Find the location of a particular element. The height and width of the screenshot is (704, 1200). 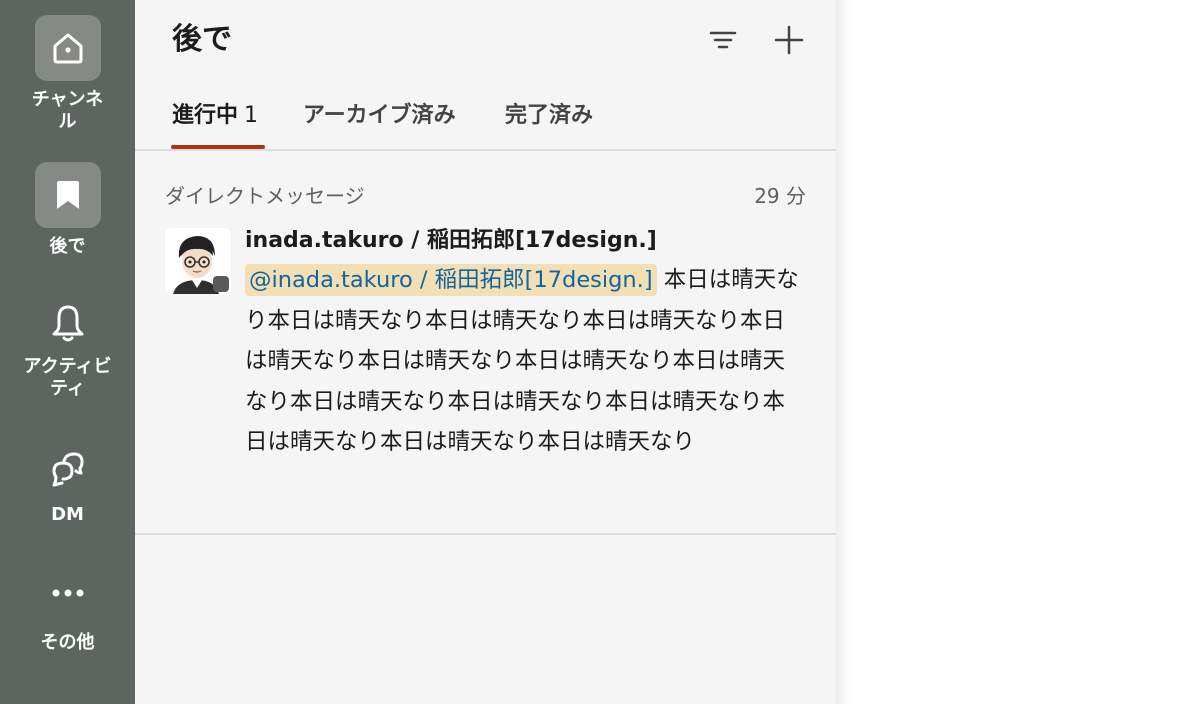

chat-bubble-icon-box is located at coordinates (68, 469).